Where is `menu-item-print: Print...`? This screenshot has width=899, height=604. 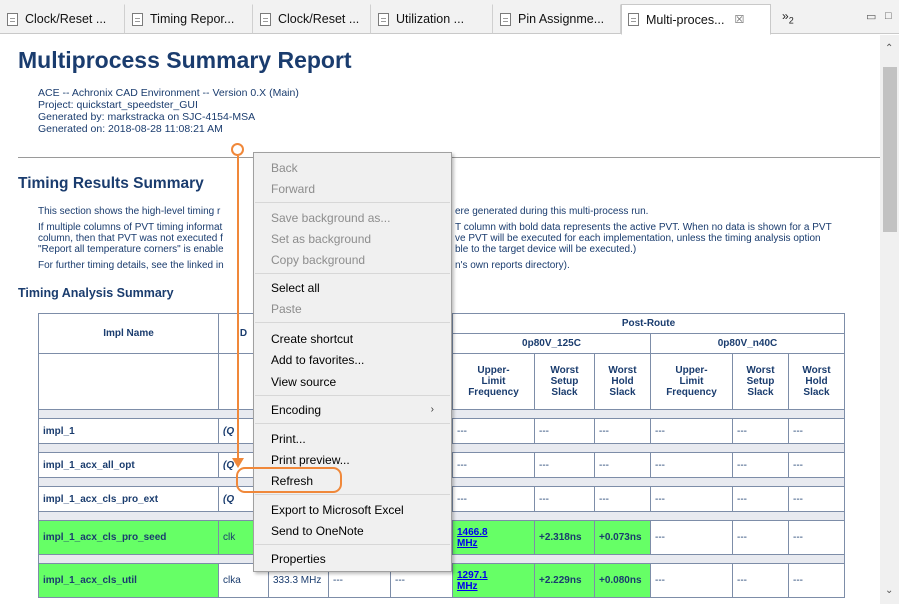 menu-item-print: Print... is located at coordinates (288, 439).